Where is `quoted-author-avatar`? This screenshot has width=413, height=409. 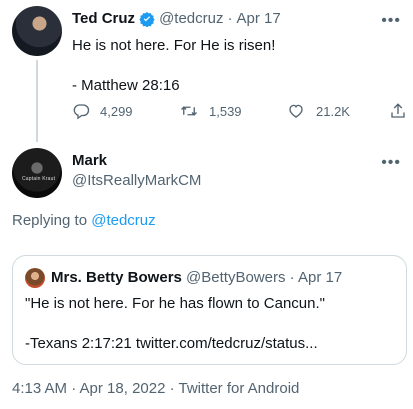 quoted-author-avatar is located at coordinates (35, 278).